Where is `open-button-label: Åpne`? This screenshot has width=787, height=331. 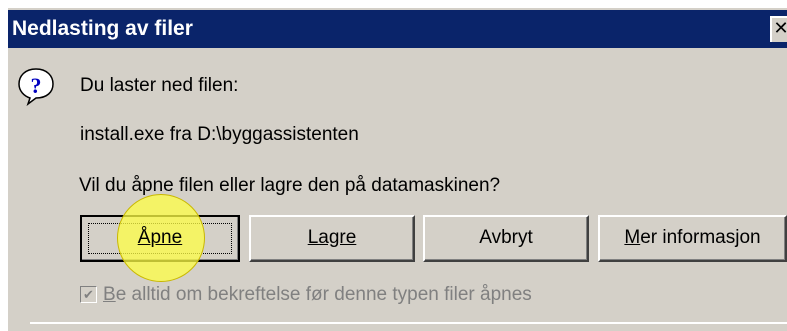 open-button-label: Åpne is located at coordinates (160, 237).